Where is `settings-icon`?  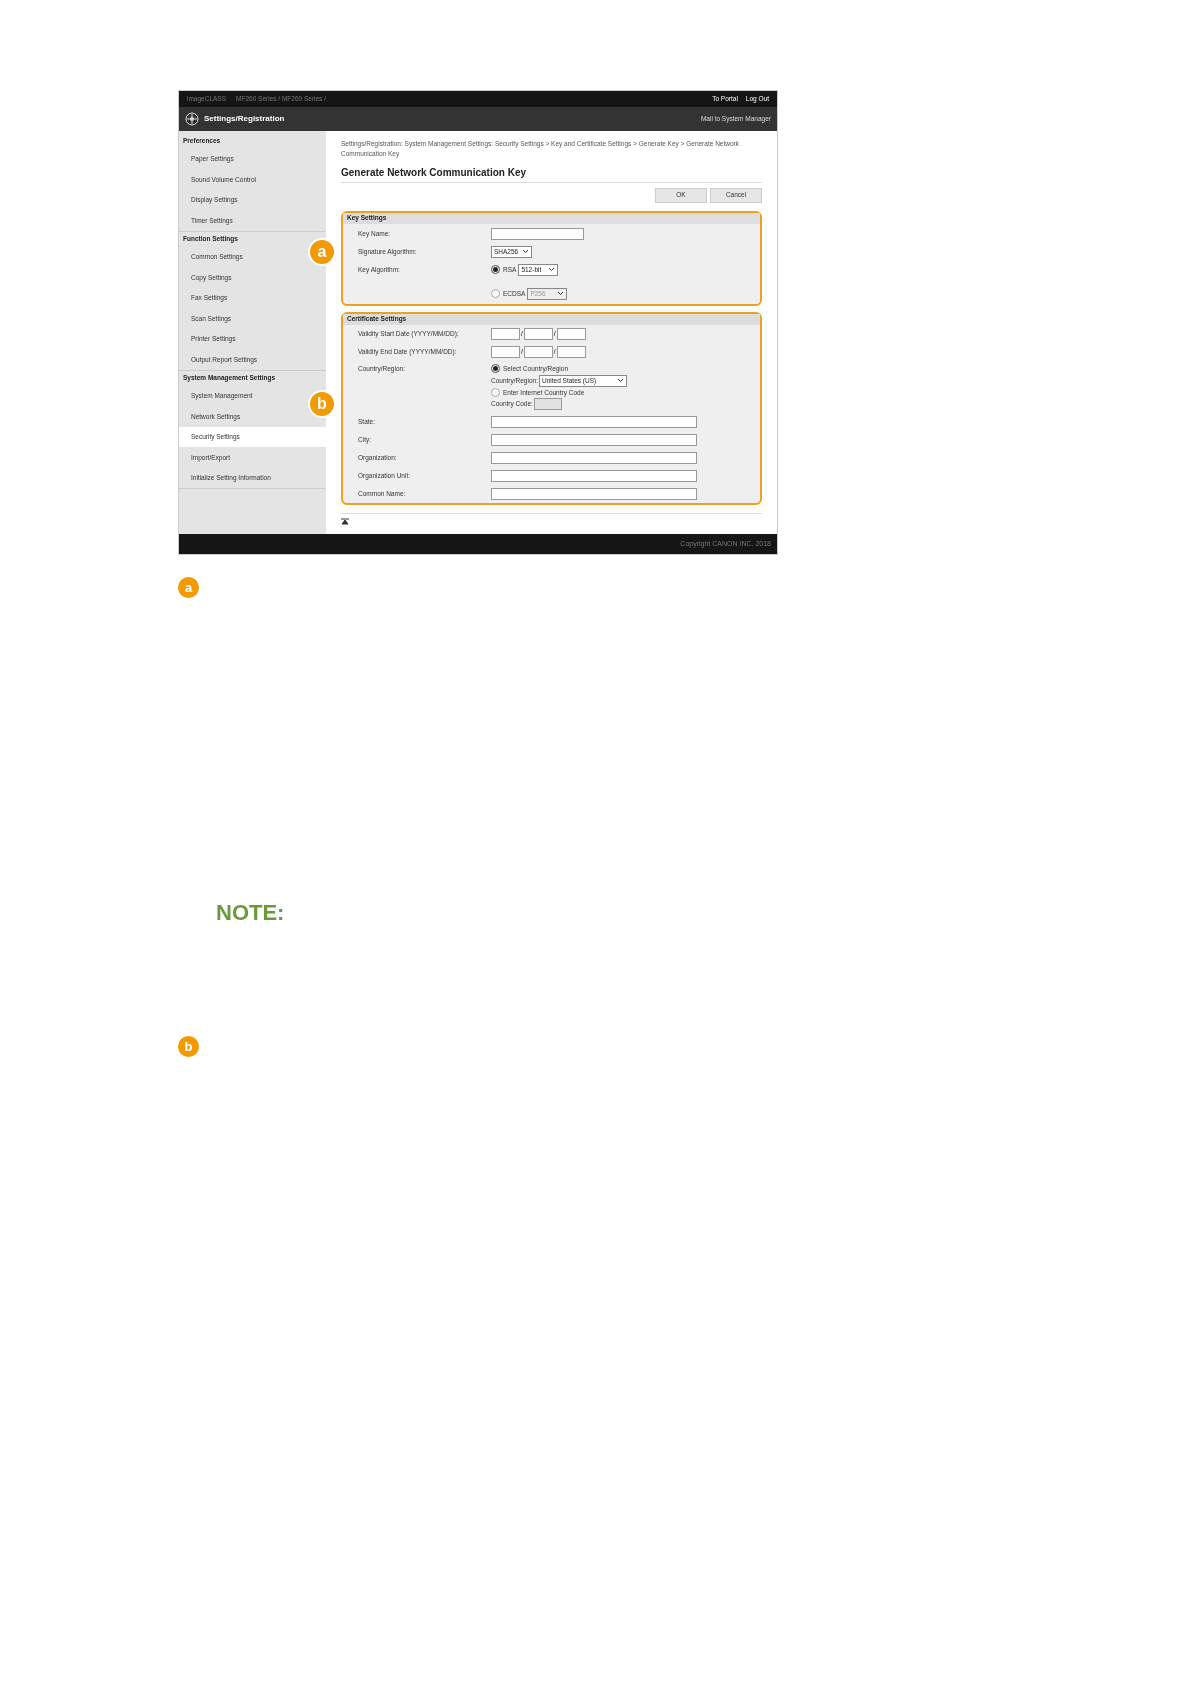 settings-icon is located at coordinates (192, 118).